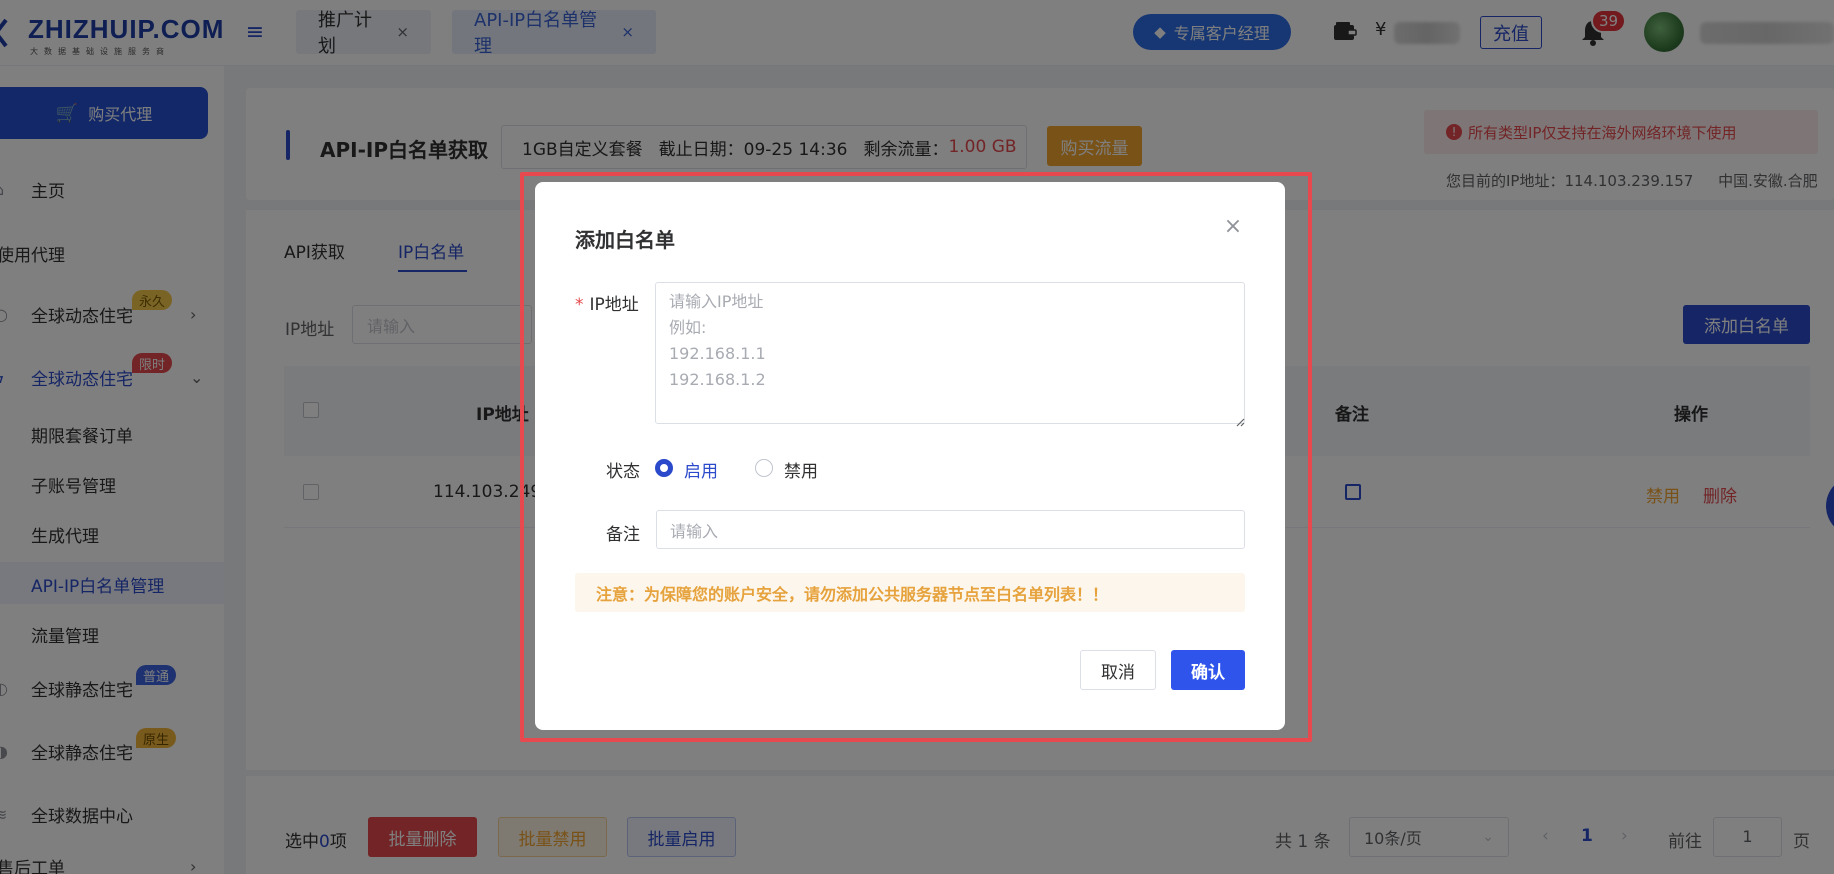 Image resolution: width=1834 pixels, height=874 pixels. I want to click on status-enable-label: 启用, so click(701, 469).